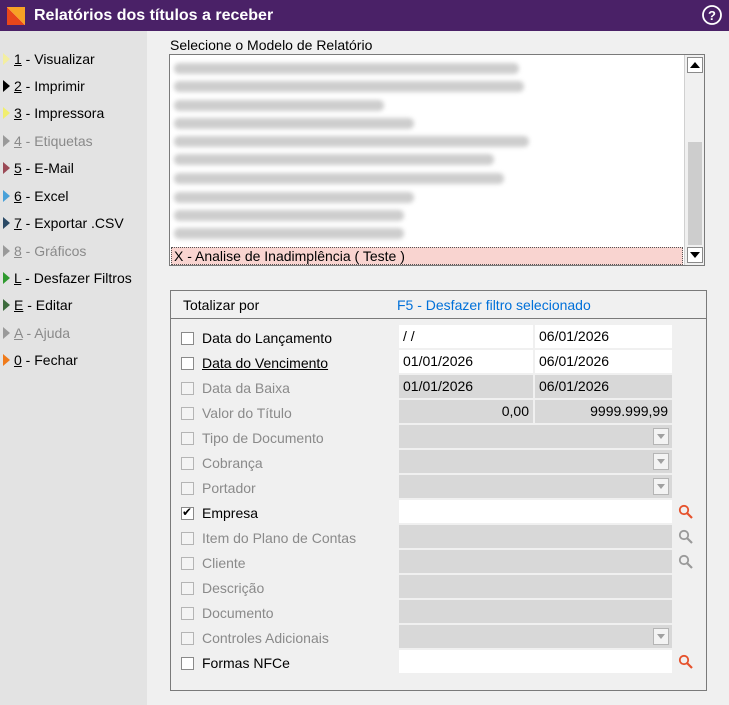 The height and width of the screenshot is (705, 729). I want to click on menu-impressora: 3 - Impressora, so click(53, 113).